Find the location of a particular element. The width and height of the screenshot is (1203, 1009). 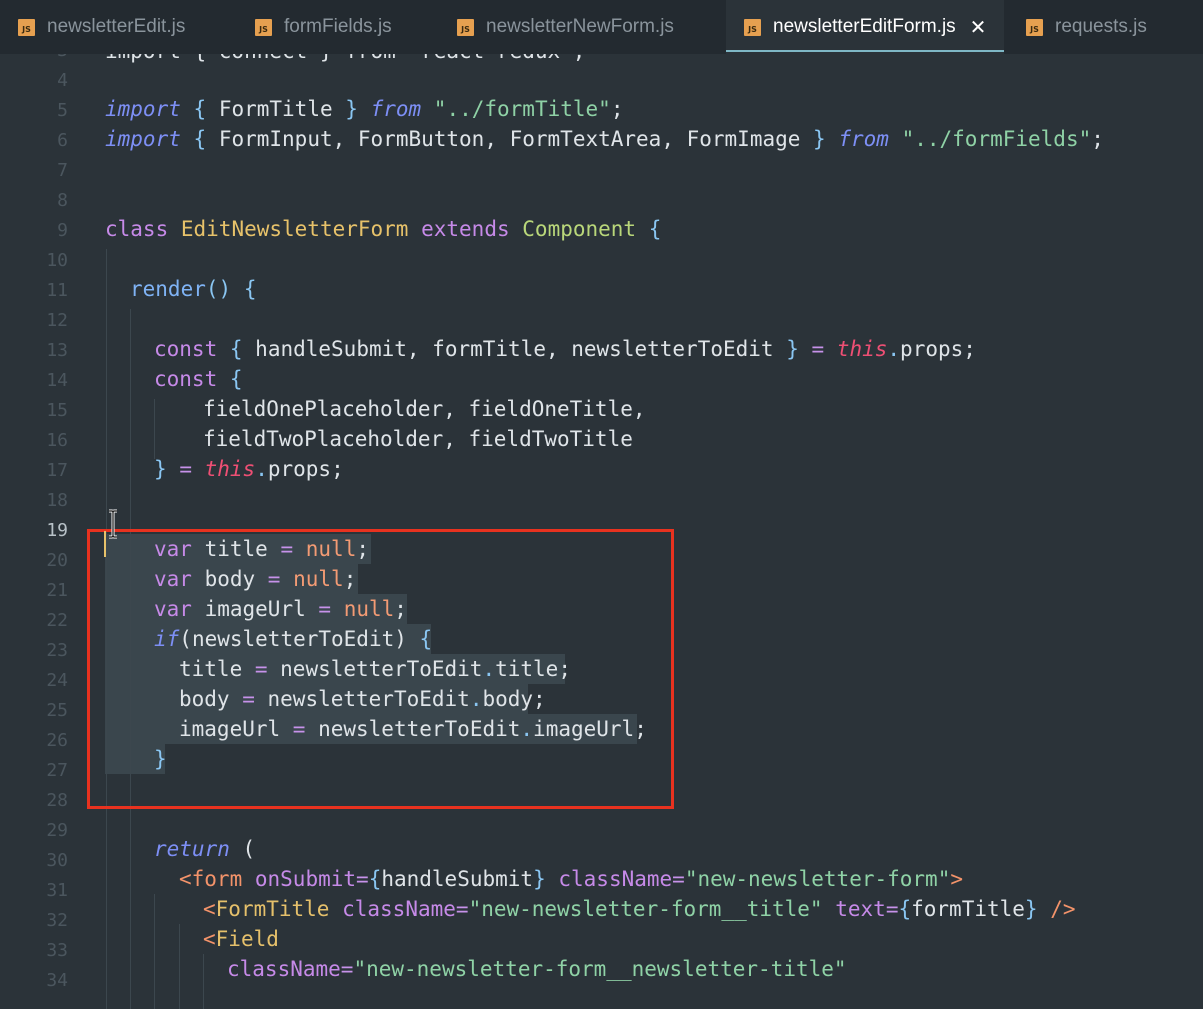

code-line-11: render() { is located at coordinates (193, 289).